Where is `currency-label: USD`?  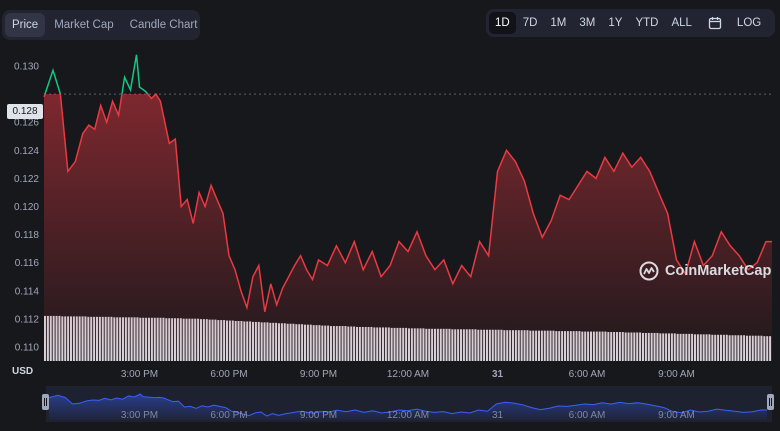
currency-label: USD is located at coordinates (23, 371).